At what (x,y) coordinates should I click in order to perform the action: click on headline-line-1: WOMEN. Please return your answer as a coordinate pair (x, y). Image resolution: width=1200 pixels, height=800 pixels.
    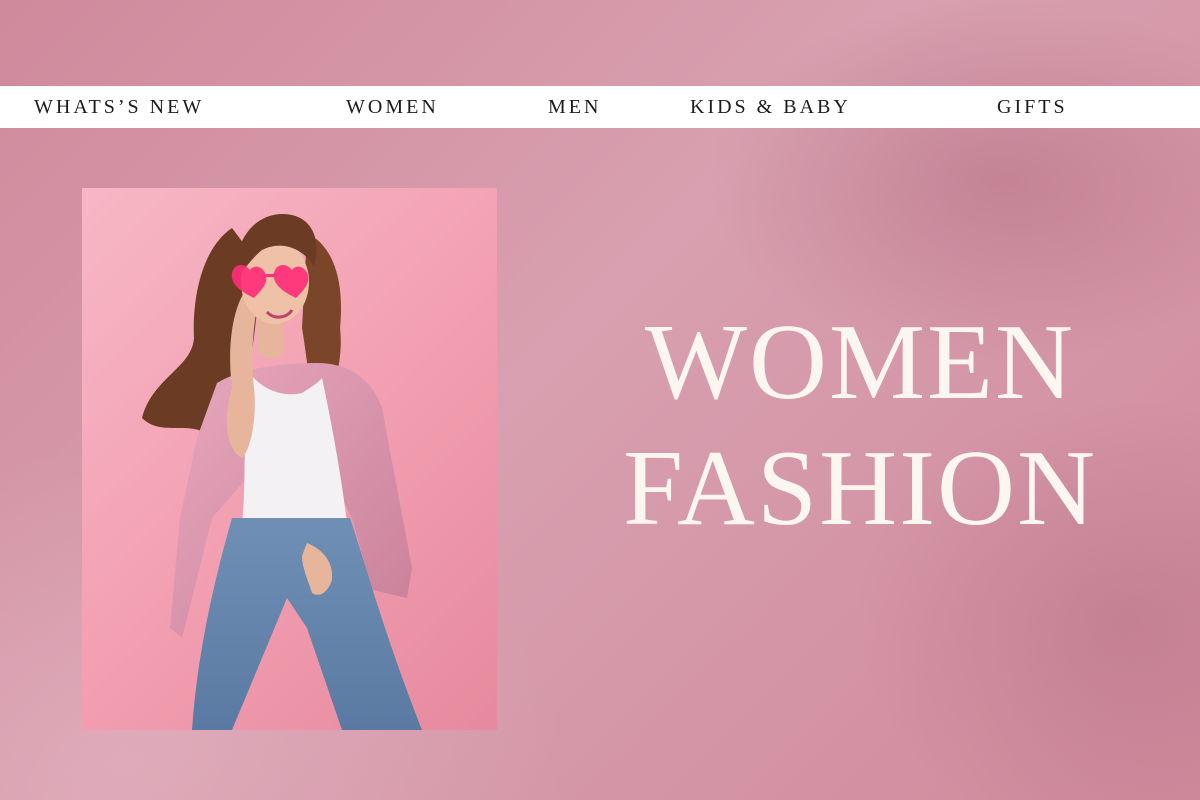
    Looking at the image, I should click on (860, 362).